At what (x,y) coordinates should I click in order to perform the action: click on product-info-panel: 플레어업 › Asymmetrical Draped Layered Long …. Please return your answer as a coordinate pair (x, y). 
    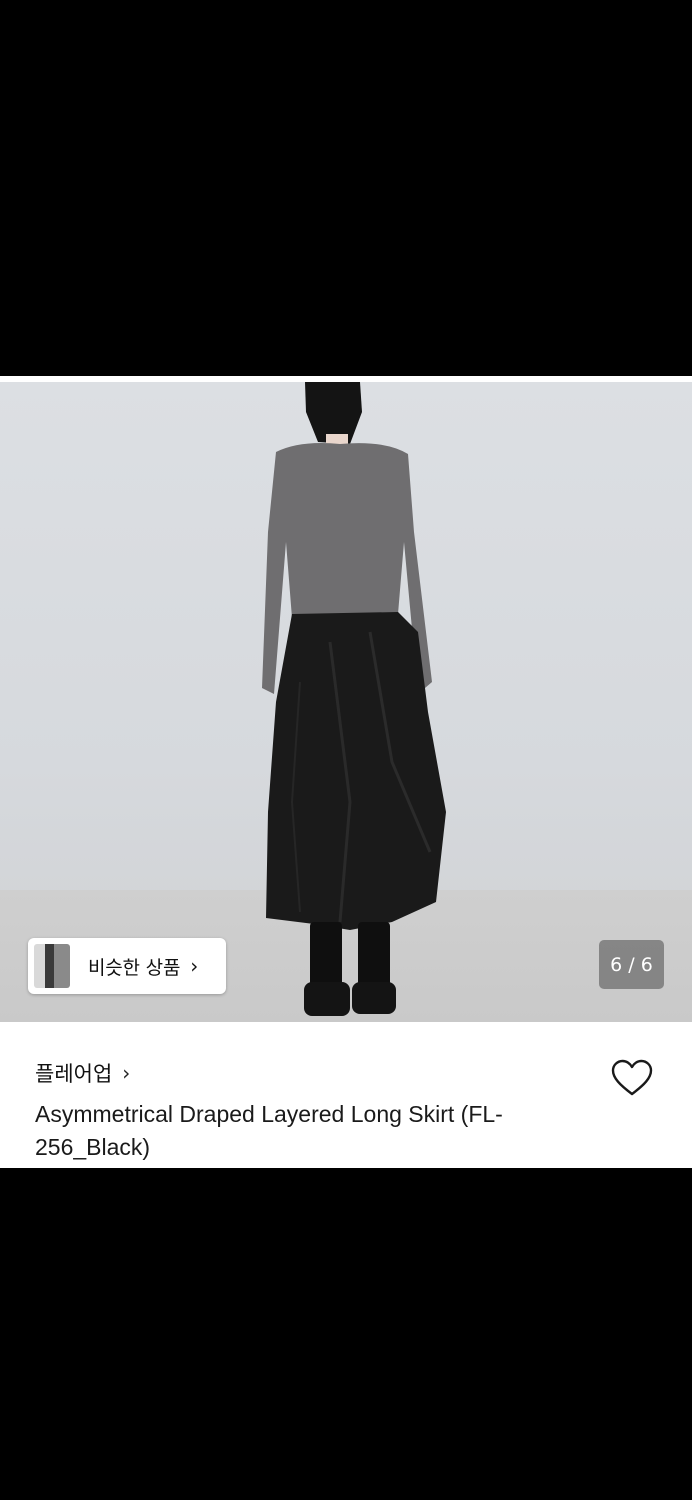
    Looking at the image, I should click on (346, 1095).